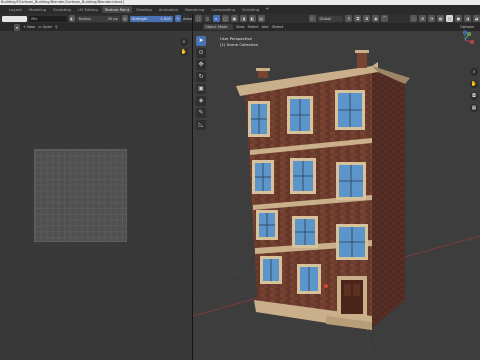 The image size is (480, 360). Describe the element at coordinates (187, 19) in the screenshot. I see `advanced-menu: Adva` at that location.